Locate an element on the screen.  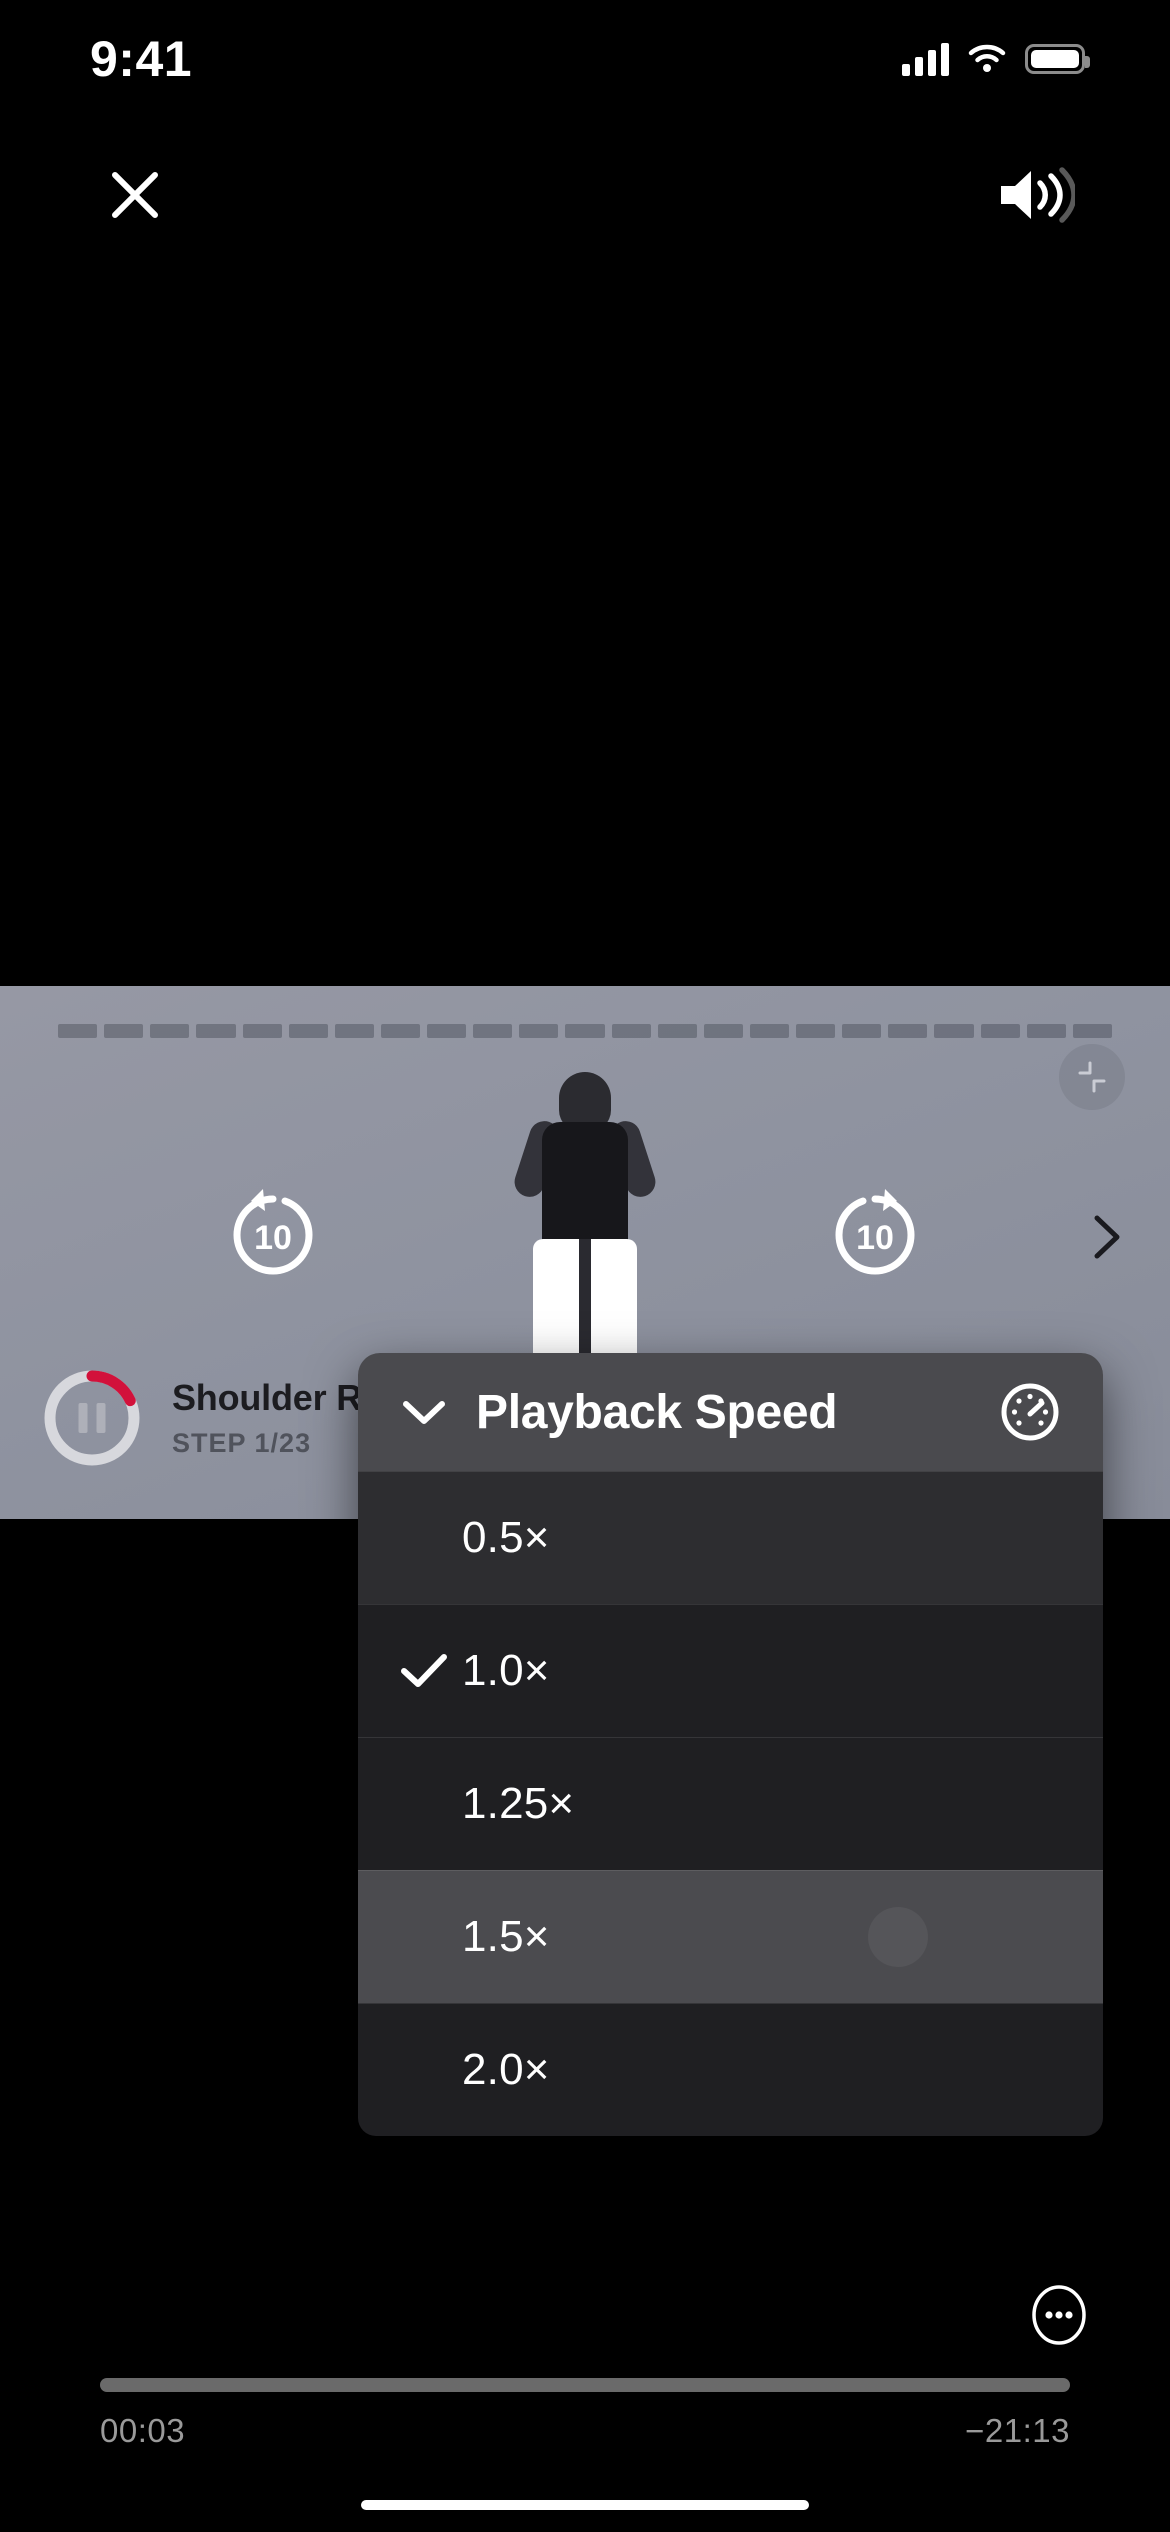
top-navigation-bar is located at coordinates (585, 210).